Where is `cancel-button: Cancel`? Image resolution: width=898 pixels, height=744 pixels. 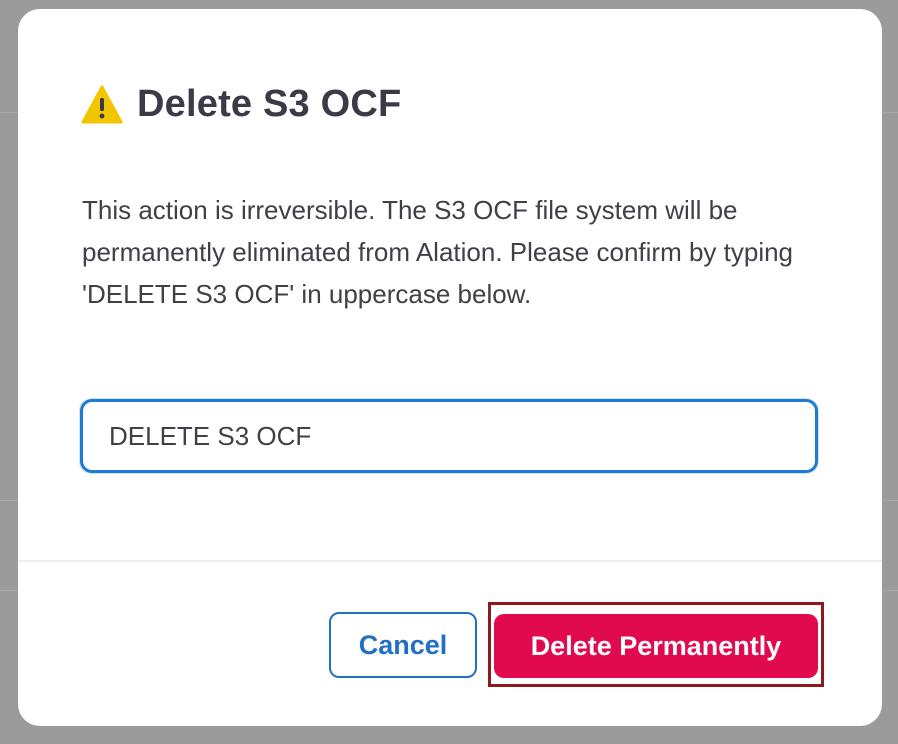 cancel-button: Cancel is located at coordinates (403, 645).